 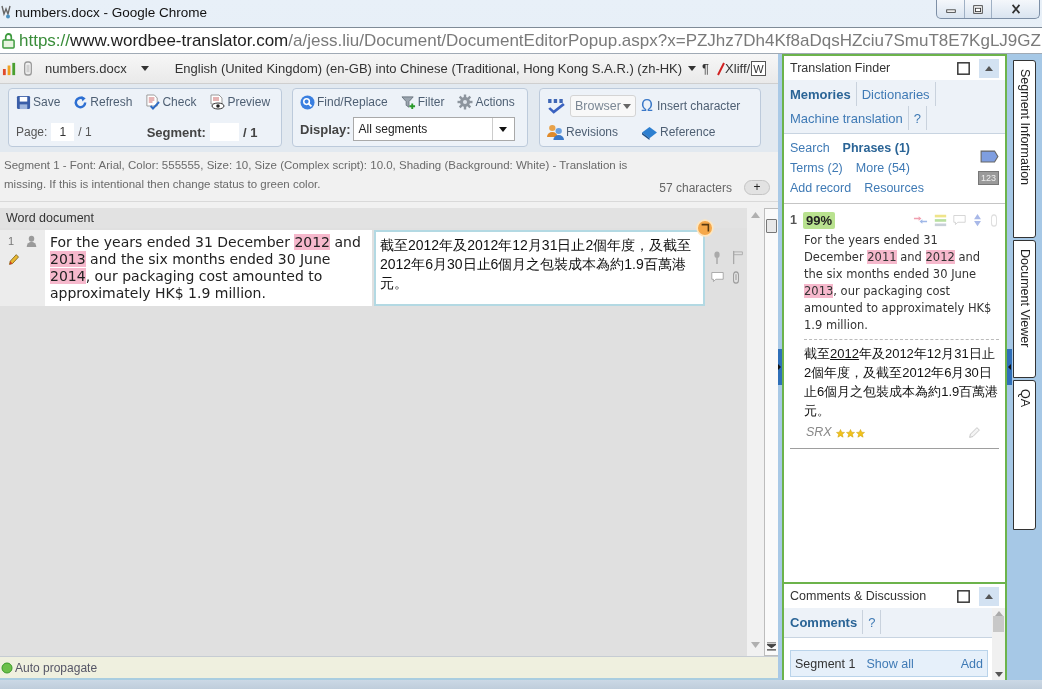 I want to click on comments-tab: ?, so click(x=872, y=622).